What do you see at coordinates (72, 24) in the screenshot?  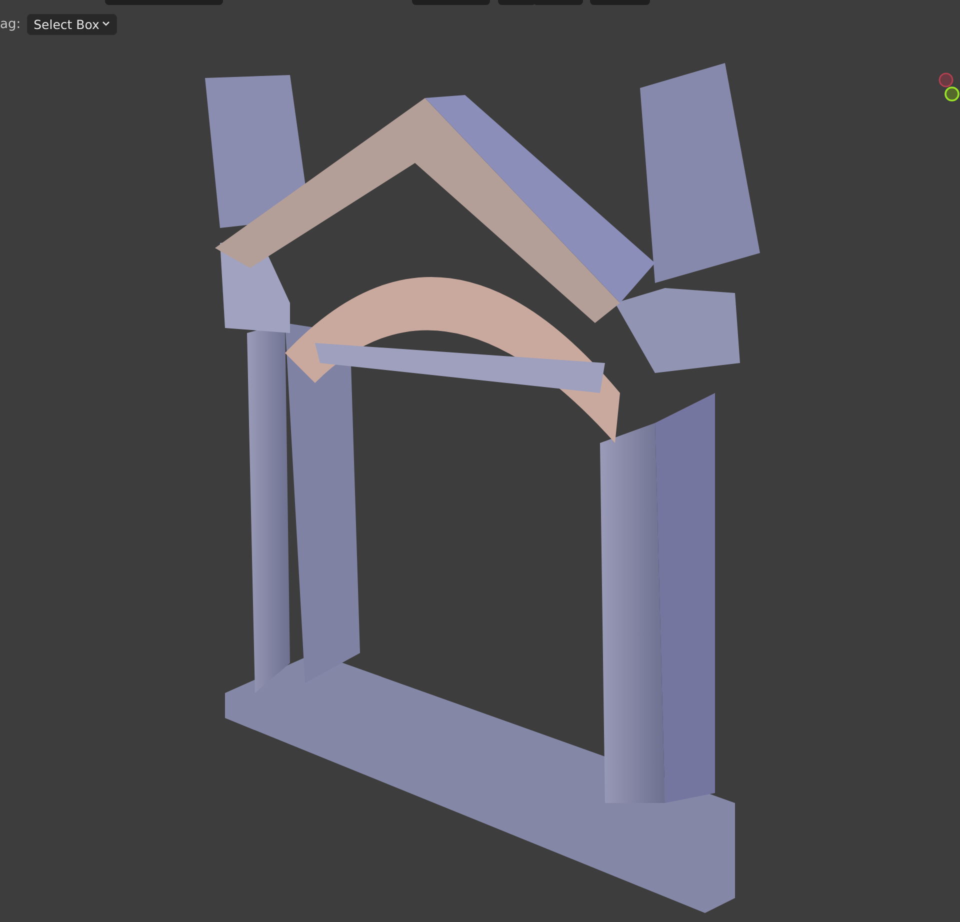 I see `select-box-dropdown: Select Box` at bounding box center [72, 24].